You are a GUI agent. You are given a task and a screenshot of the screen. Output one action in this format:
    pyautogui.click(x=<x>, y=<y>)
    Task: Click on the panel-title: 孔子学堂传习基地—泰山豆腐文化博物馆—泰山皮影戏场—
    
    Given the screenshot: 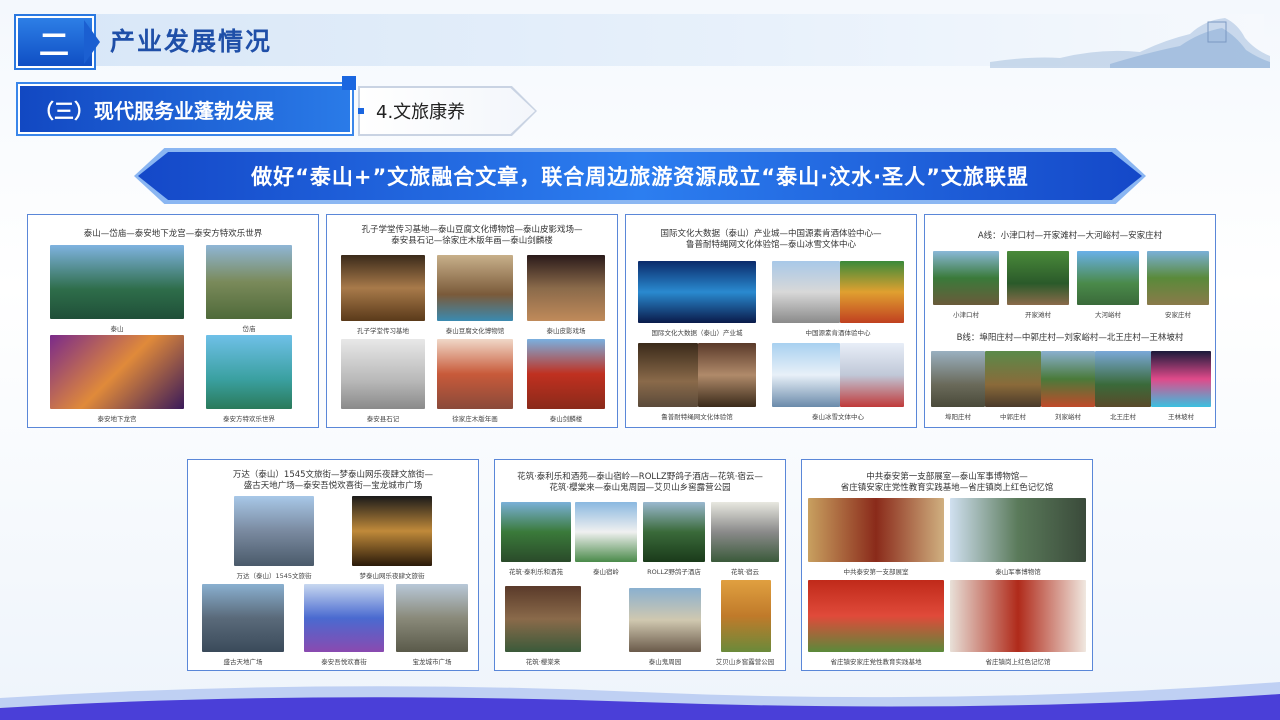 What is the action you would take?
    pyautogui.click(x=472, y=230)
    